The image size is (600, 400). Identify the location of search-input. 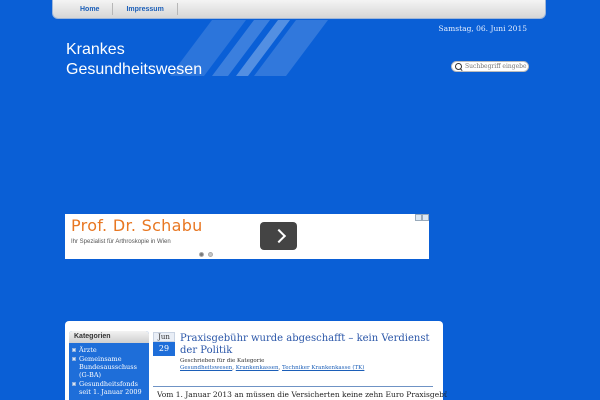
(498, 66).